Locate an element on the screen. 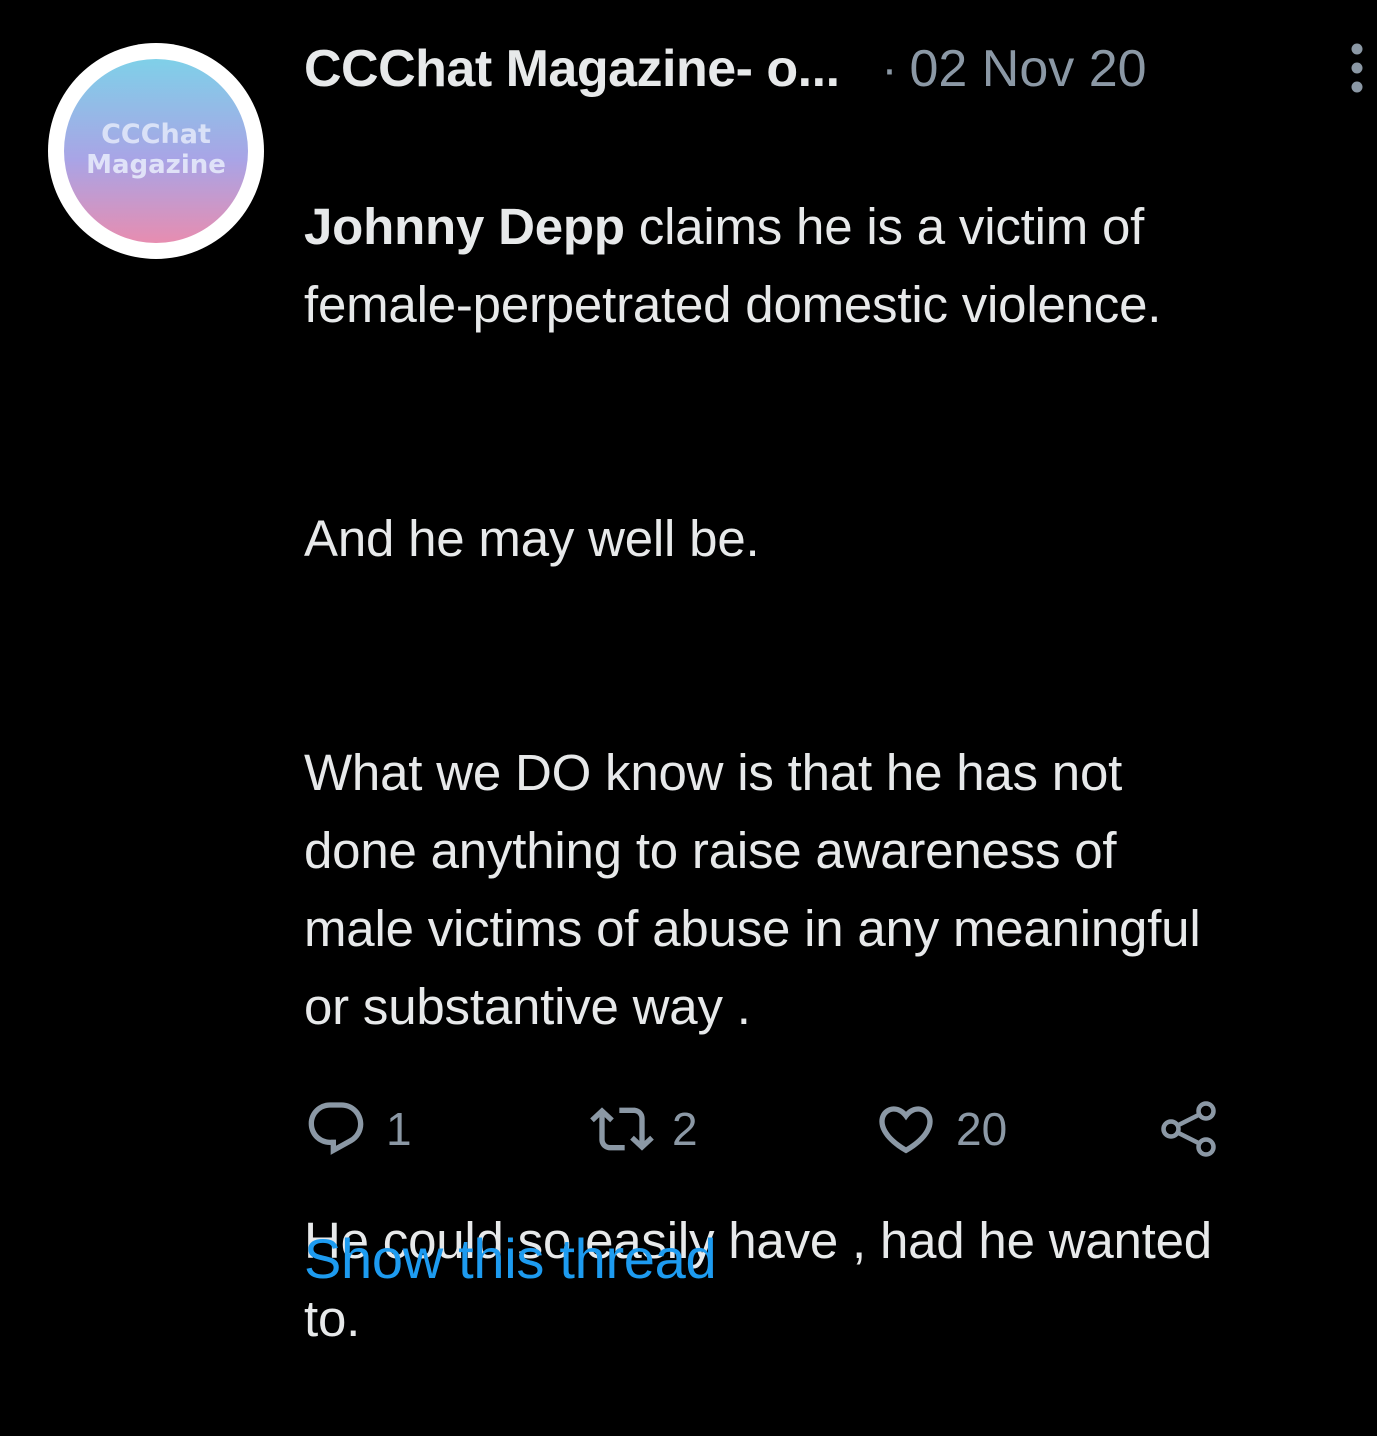 This screenshot has width=1377, height=1436. show-thread-link: Show this thread is located at coordinates (510, 1258).